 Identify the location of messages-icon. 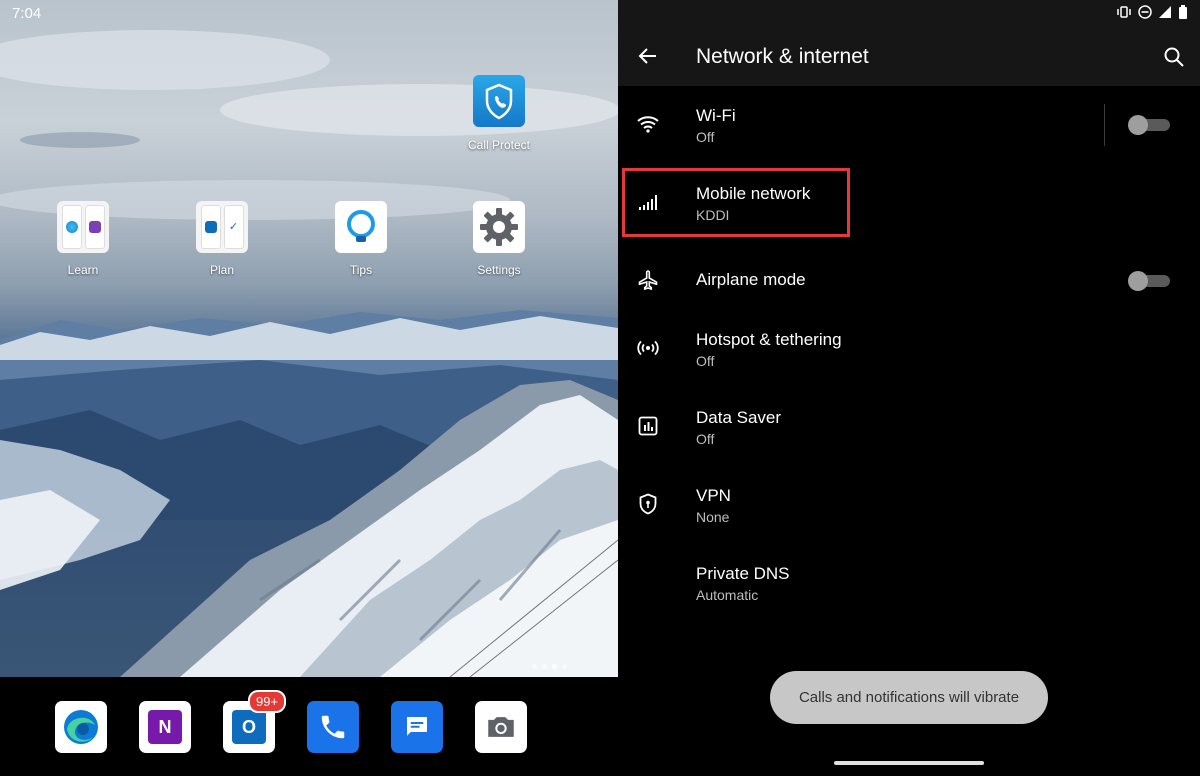
(417, 727).